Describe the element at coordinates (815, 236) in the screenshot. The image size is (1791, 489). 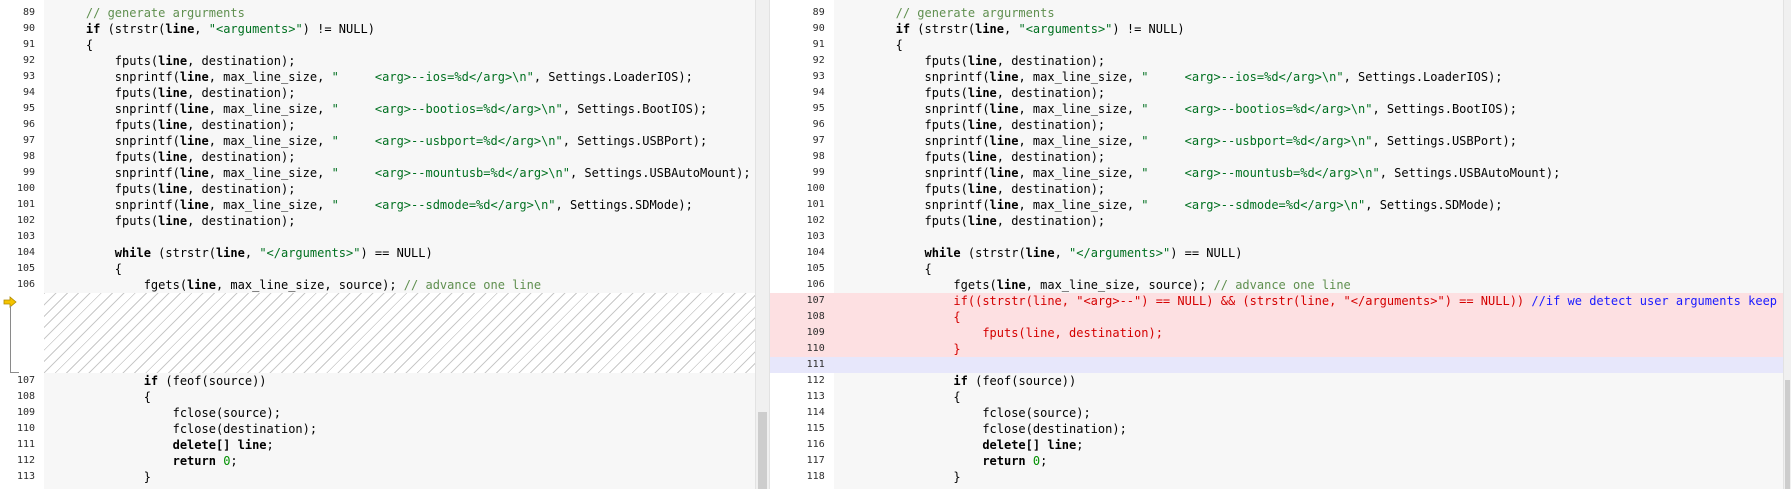
I see `line-number: 103` at that location.